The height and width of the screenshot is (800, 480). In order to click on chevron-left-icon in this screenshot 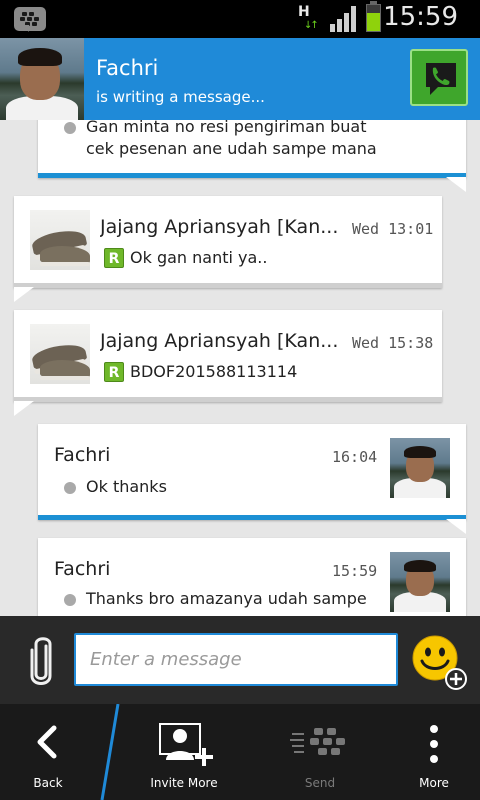, I will do `click(47, 742)`.